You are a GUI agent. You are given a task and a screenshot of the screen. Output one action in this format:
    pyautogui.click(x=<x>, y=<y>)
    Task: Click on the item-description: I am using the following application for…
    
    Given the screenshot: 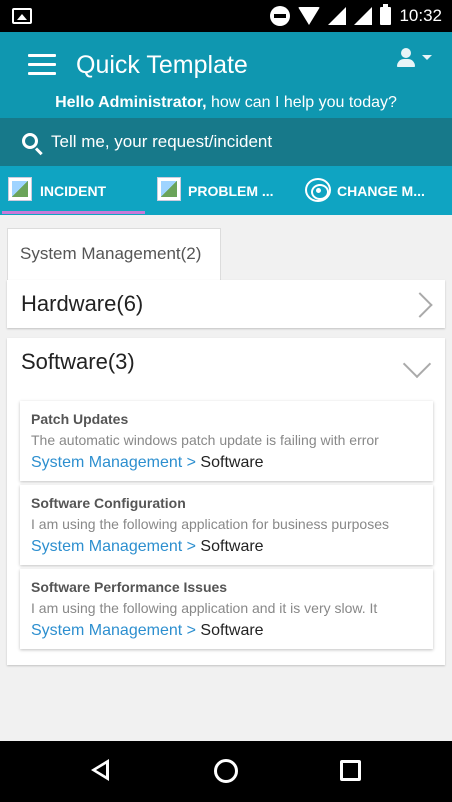 What is the action you would take?
    pyautogui.click(x=210, y=524)
    